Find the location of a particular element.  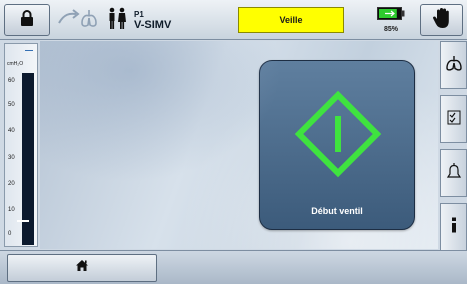

start-icon is located at coordinates (338, 136).